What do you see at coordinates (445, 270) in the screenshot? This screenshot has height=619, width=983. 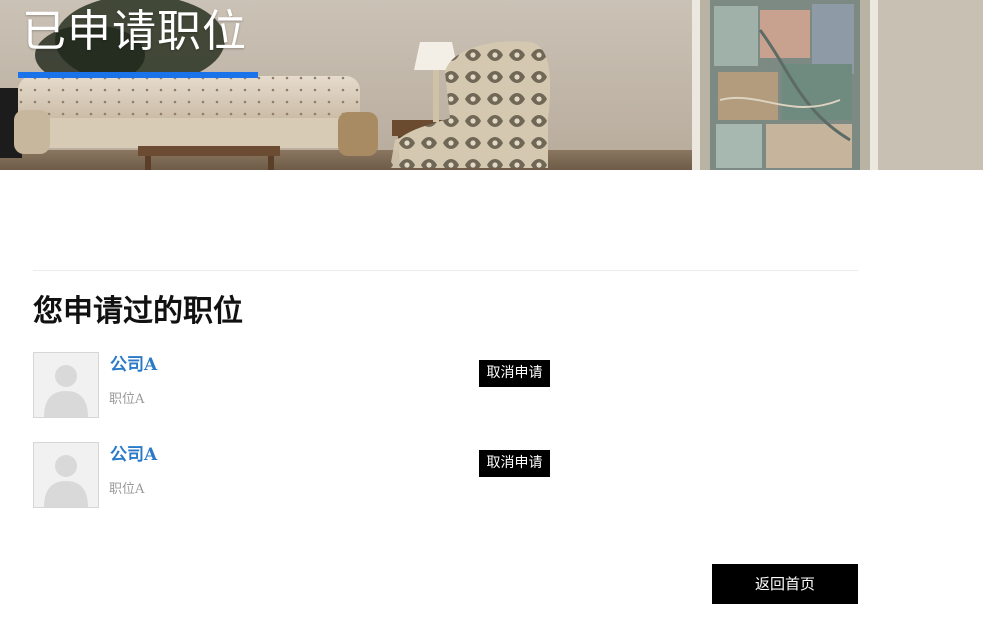 I see `section-divider` at bounding box center [445, 270].